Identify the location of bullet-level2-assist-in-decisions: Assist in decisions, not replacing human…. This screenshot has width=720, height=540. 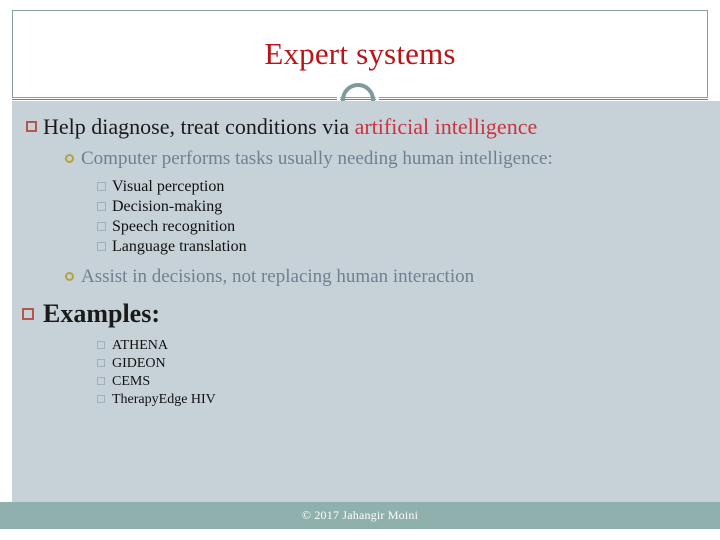
(356, 277).